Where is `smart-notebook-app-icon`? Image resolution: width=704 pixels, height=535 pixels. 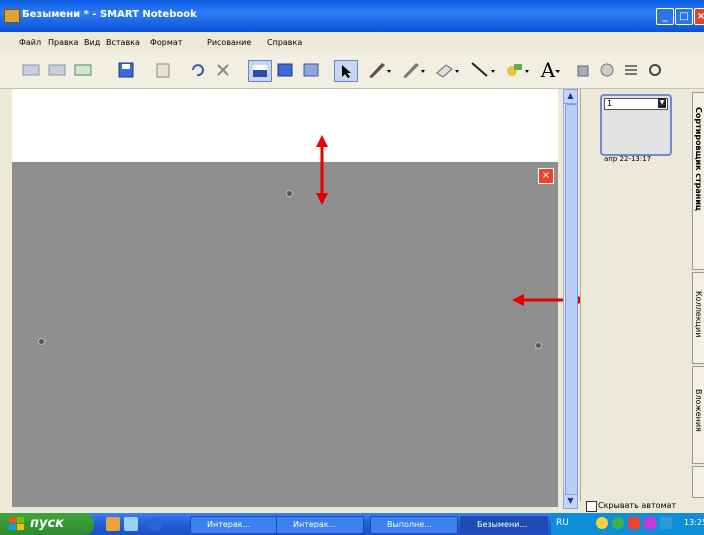
smart-notebook-app-icon is located at coordinates (12, 16).